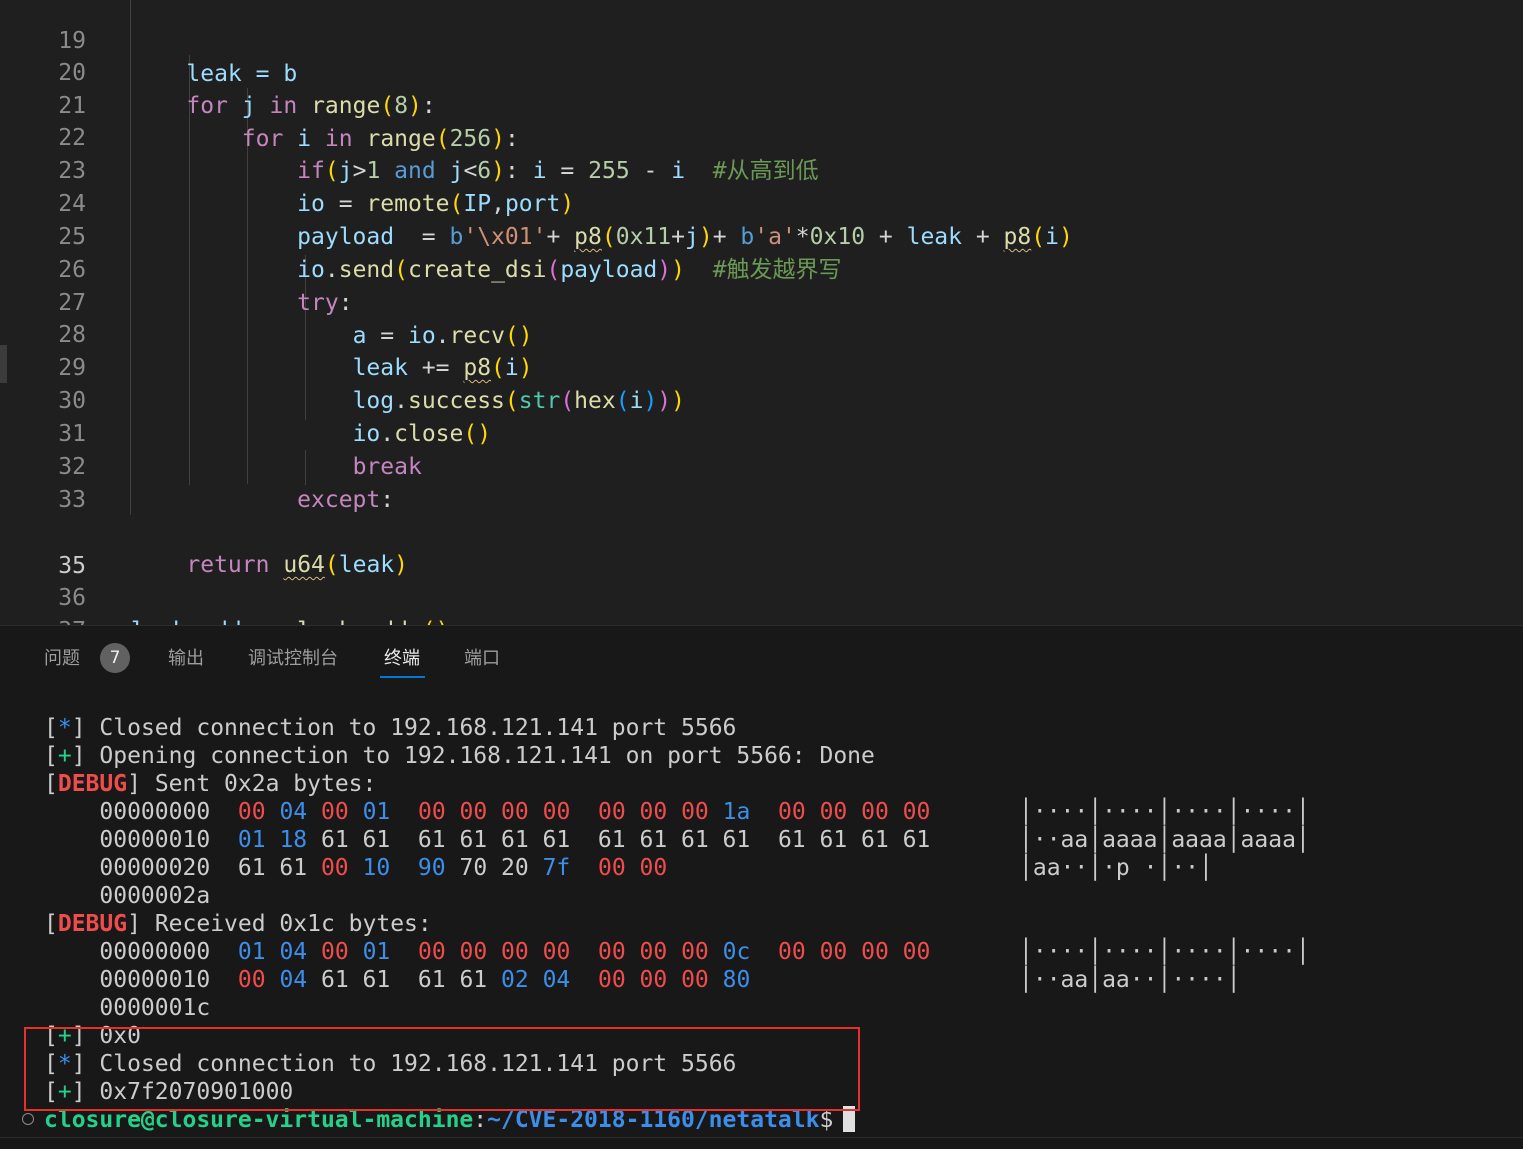 The width and height of the screenshot is (1523, 1149). I want to click on tab-debug-console: 调试控制台, so click(293, 659).